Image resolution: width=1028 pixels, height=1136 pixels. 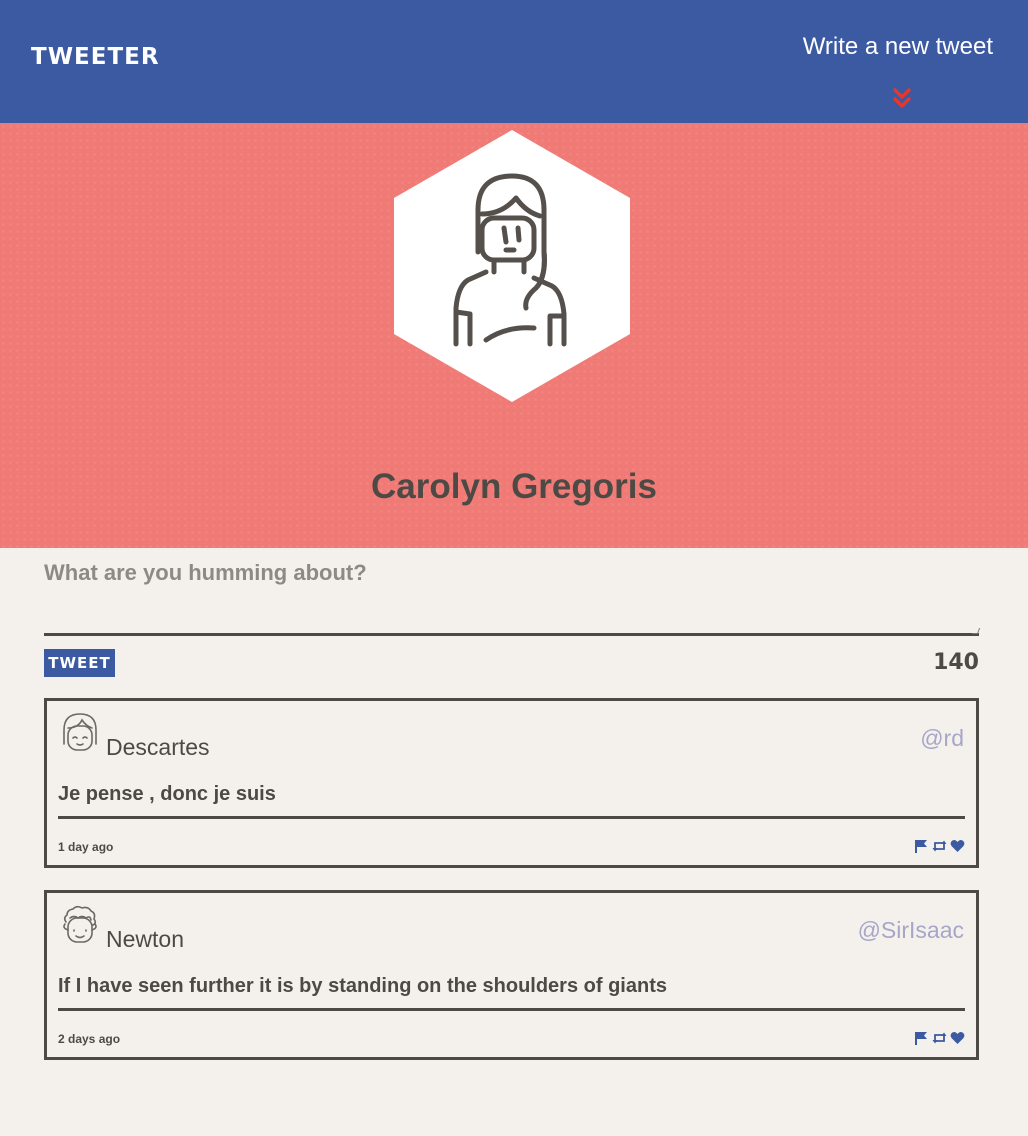 What do you see at coordinates (514, 486) in the screenshot?
I see `profile-name: Carolyn Gregoris` at bounding box center [514, 486].